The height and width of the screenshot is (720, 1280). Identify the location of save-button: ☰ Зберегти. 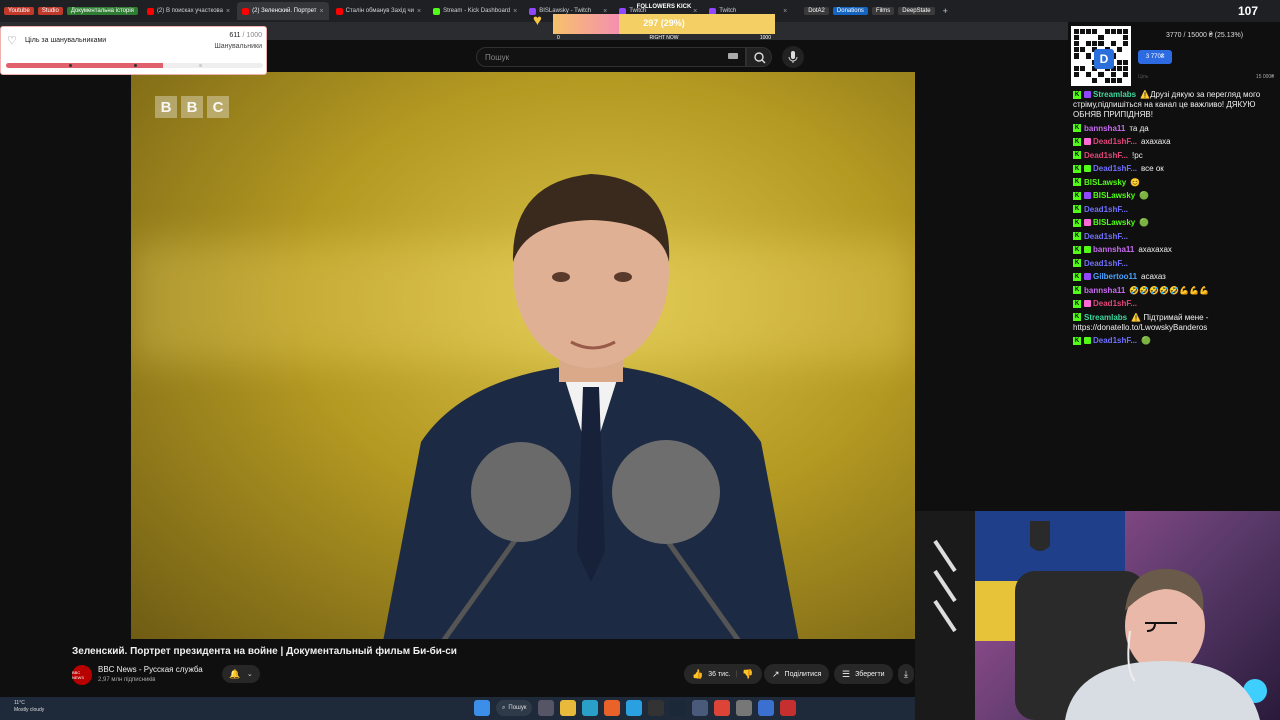
(863, 674).